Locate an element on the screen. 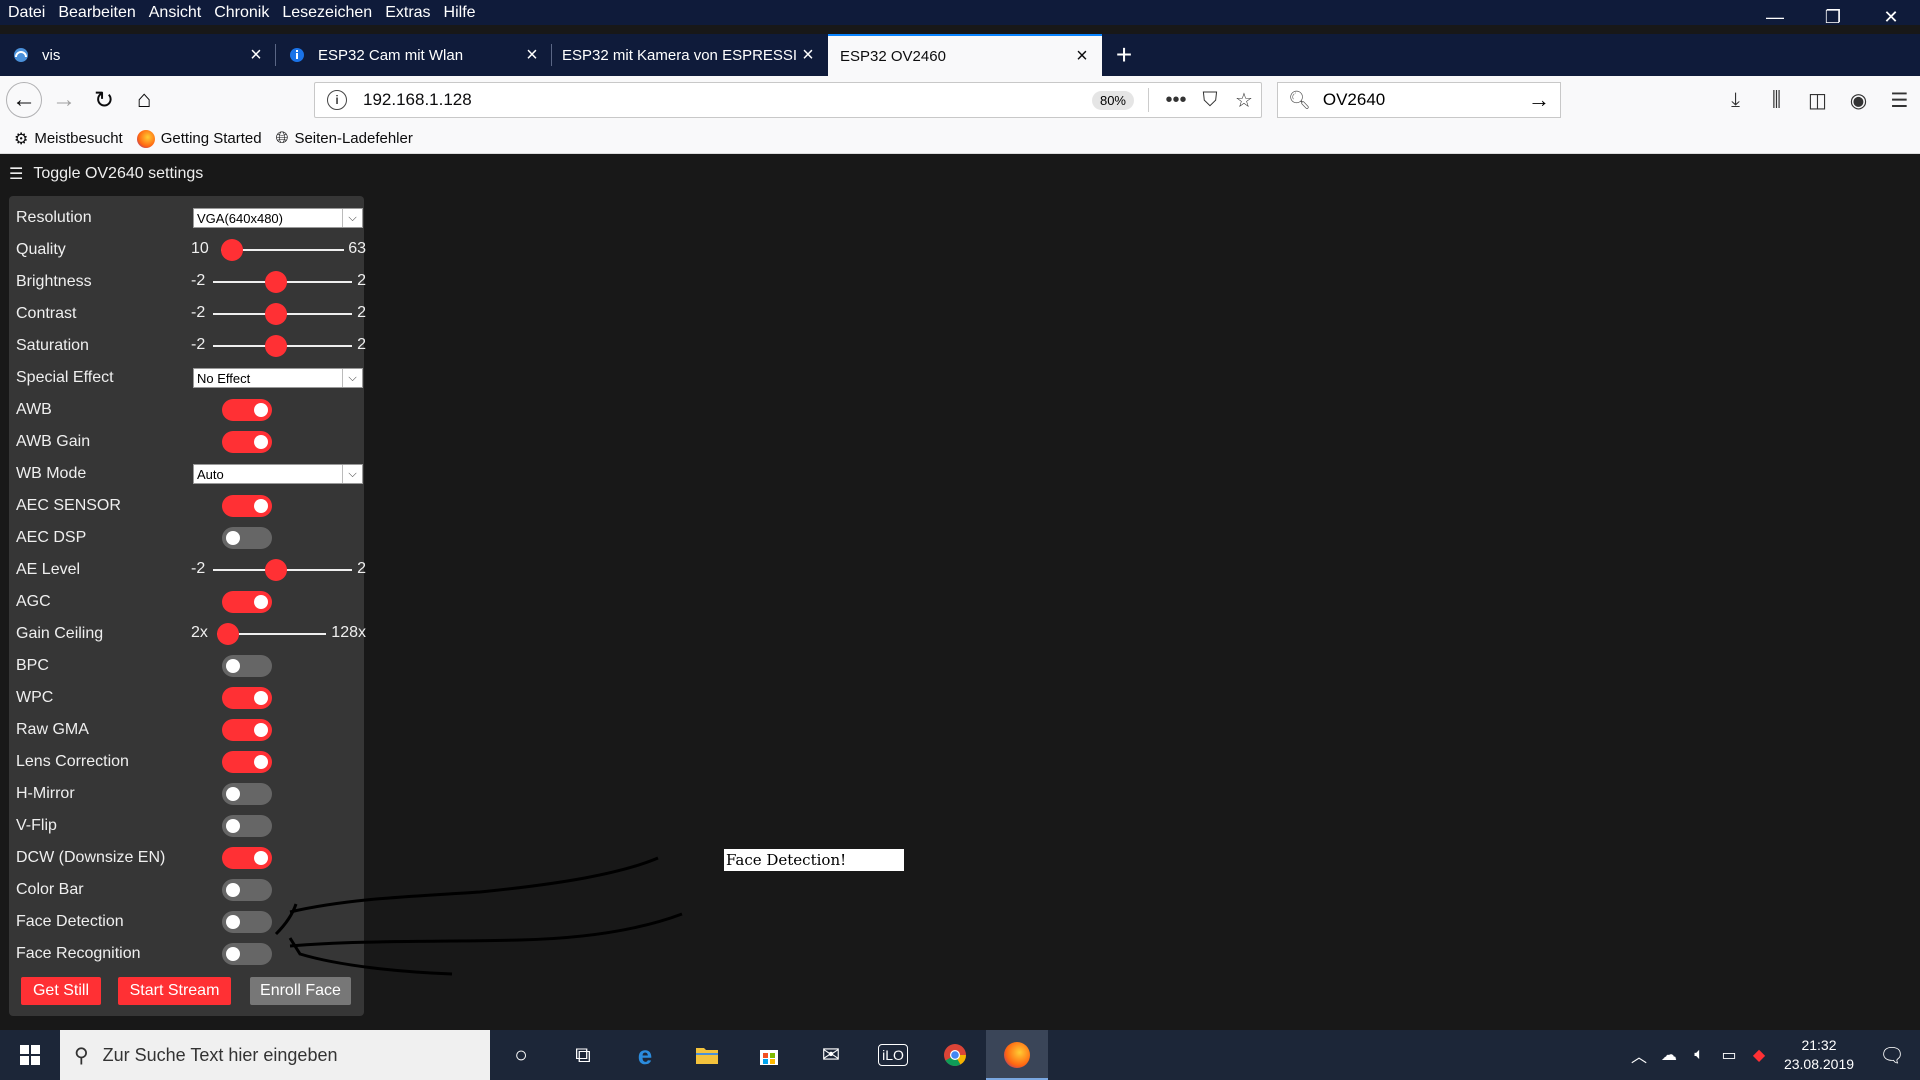 The width and height of the screenshot is (1920, 1080). search-go-icon: → is located at coordinates (1539, 100).